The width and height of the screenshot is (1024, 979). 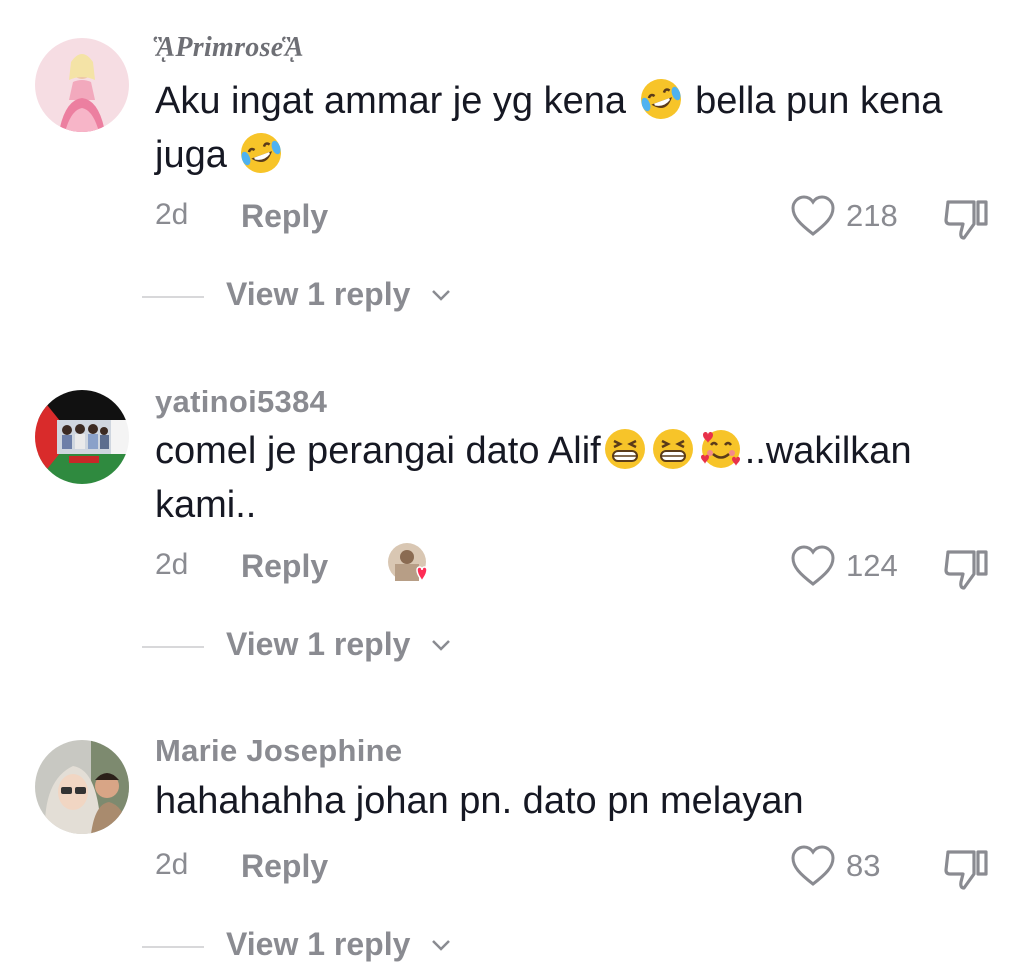 I want to click on comment-text: hahahahha johan pn. dato pn melayan, so click(x=479, y=801).